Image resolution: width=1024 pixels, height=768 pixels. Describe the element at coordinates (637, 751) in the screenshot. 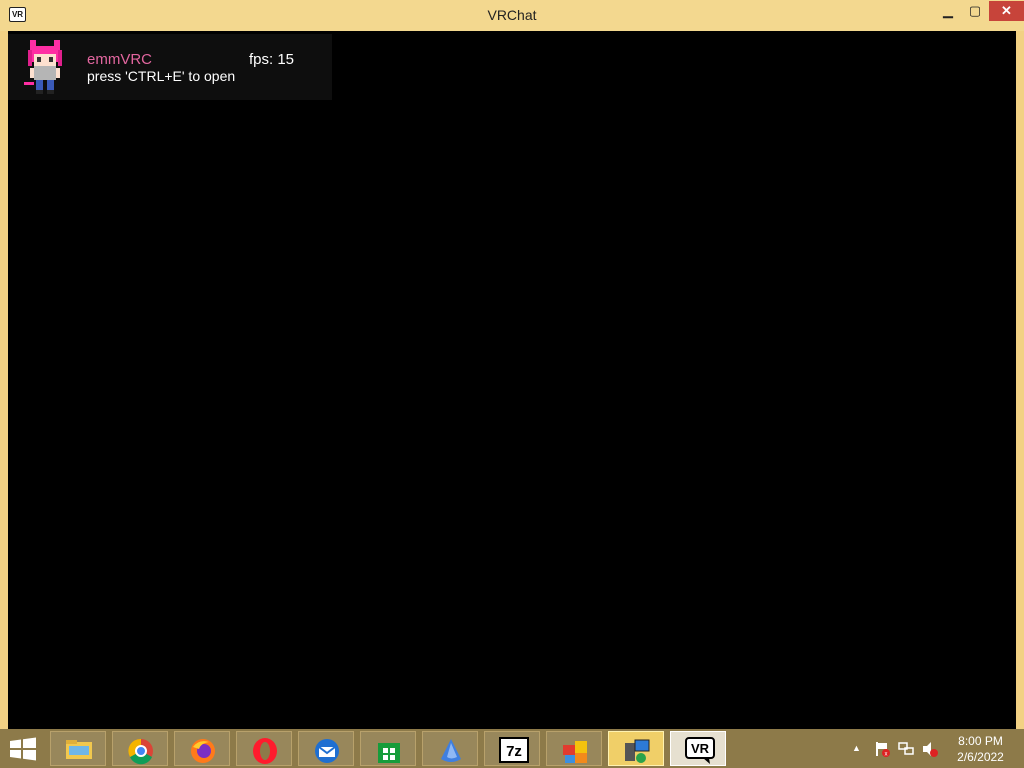

I see `network-app-icon` at that location.